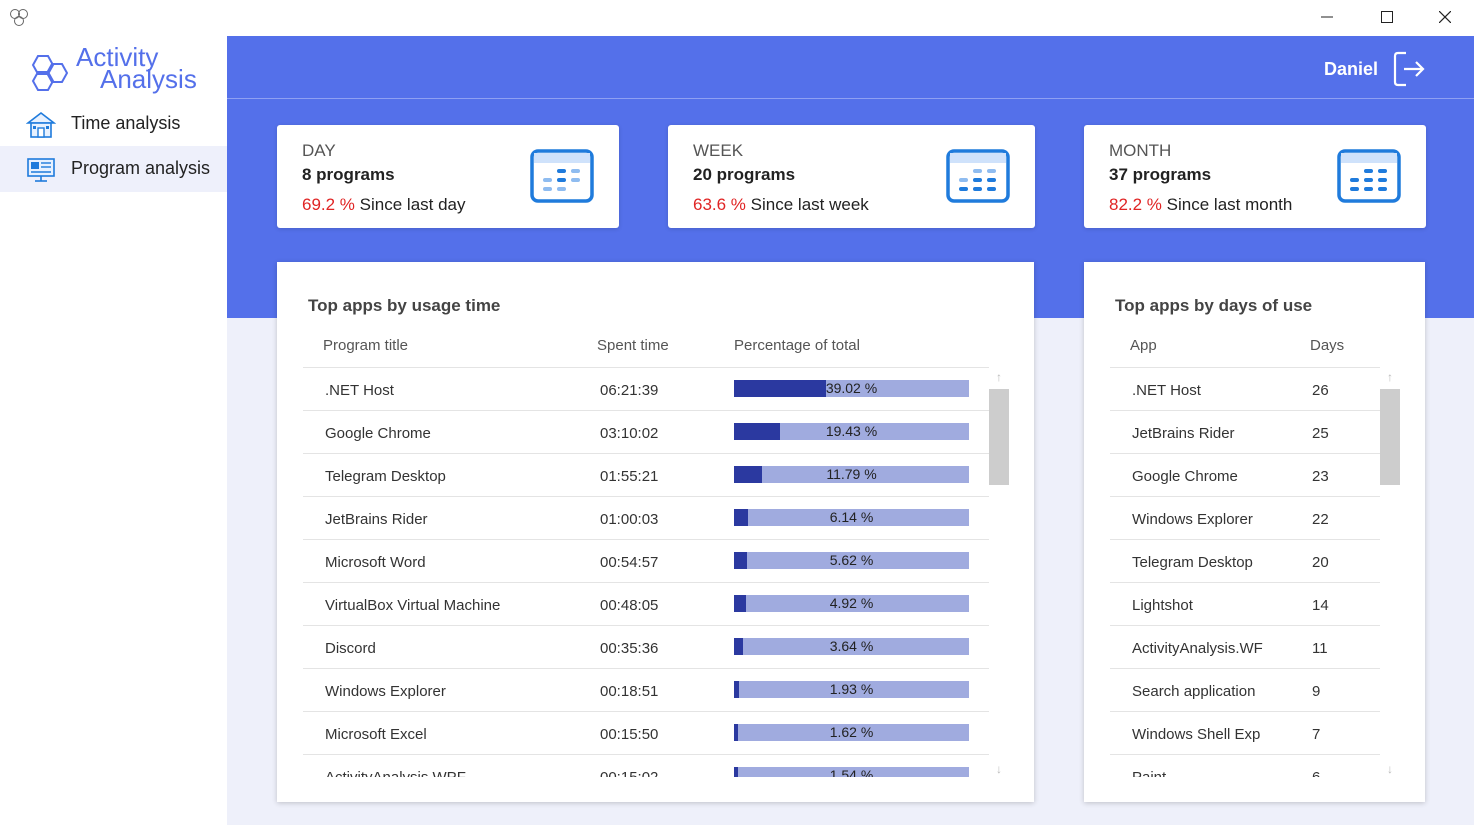  Describe the element at coordinates (851, 689) in the screenshot. I see `percentage-label: 1.93 %` at that location.